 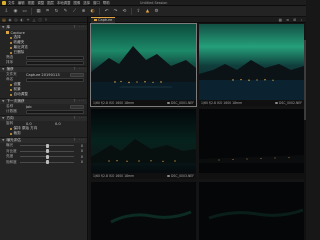 I want to click on library-tab-icon: ▤, so click(x=4, y=20).